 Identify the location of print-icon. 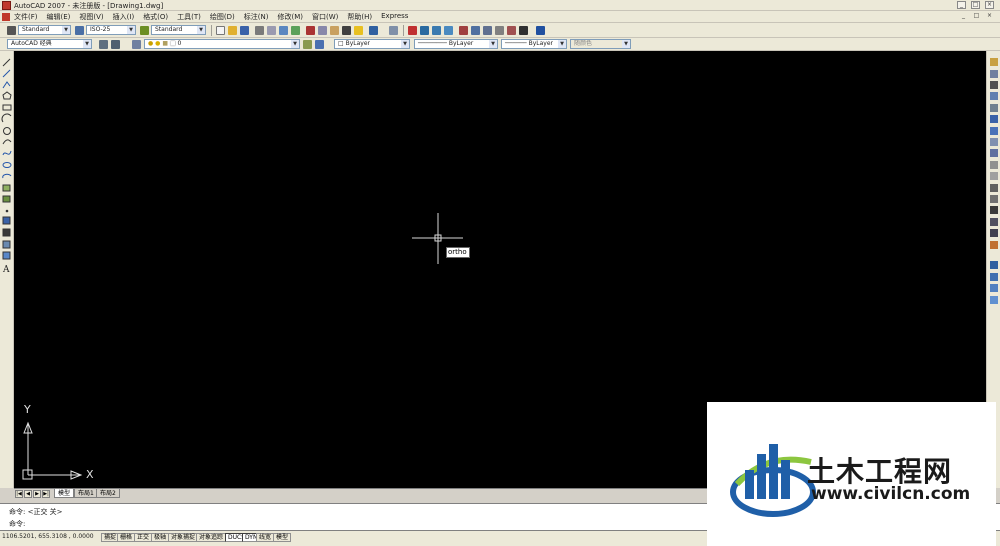
(259, 30).